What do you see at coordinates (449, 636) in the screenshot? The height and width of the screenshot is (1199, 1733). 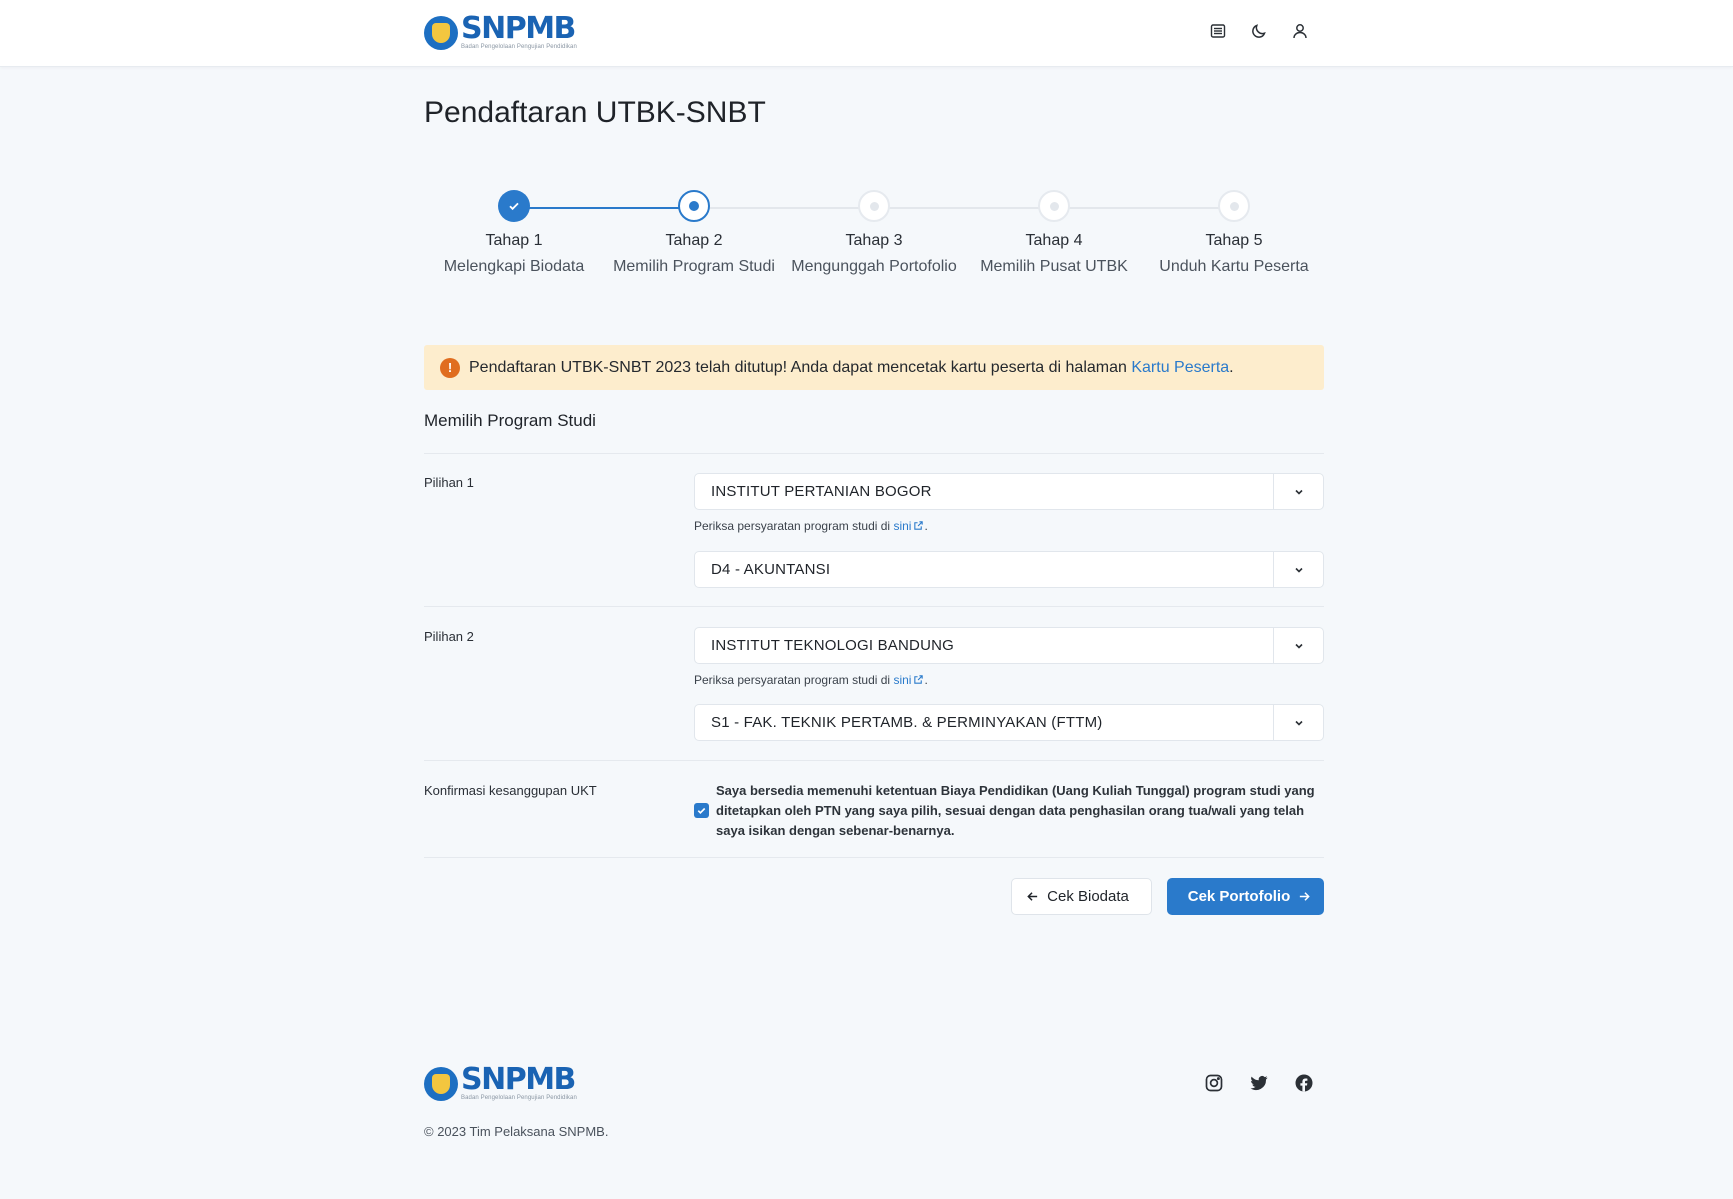 I see `choice-2-label: Pilihan 2` at bounding box center [449, 636].